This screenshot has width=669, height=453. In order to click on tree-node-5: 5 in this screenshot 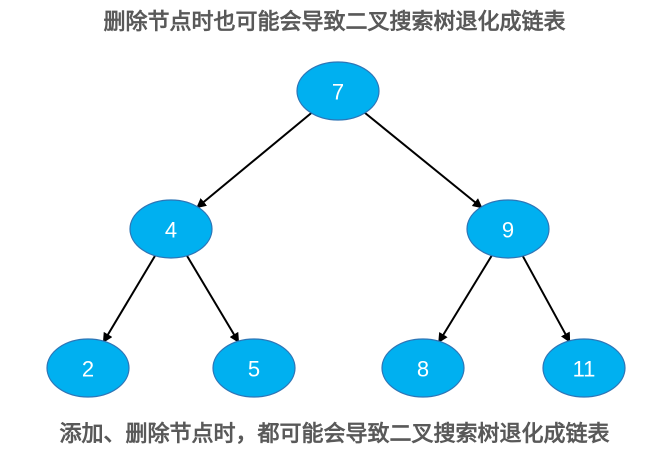, I will do `click(254, 368)`.